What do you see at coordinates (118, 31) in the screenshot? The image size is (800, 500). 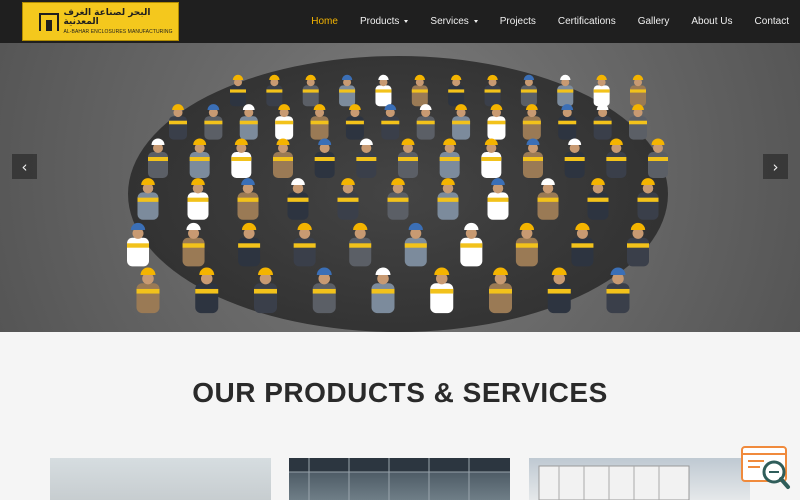 I see `logo-english-name: AL-BAHAR ENCLOSURES MANUFACTURING` at bounding box center [118, 31].